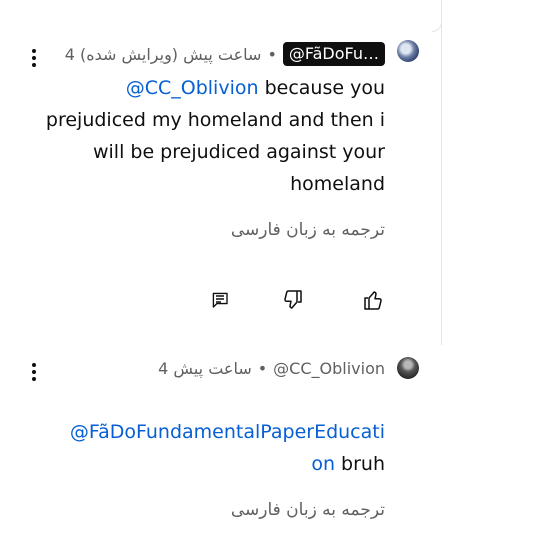  I want to click on comment-body: bruh, so click(360, 464).